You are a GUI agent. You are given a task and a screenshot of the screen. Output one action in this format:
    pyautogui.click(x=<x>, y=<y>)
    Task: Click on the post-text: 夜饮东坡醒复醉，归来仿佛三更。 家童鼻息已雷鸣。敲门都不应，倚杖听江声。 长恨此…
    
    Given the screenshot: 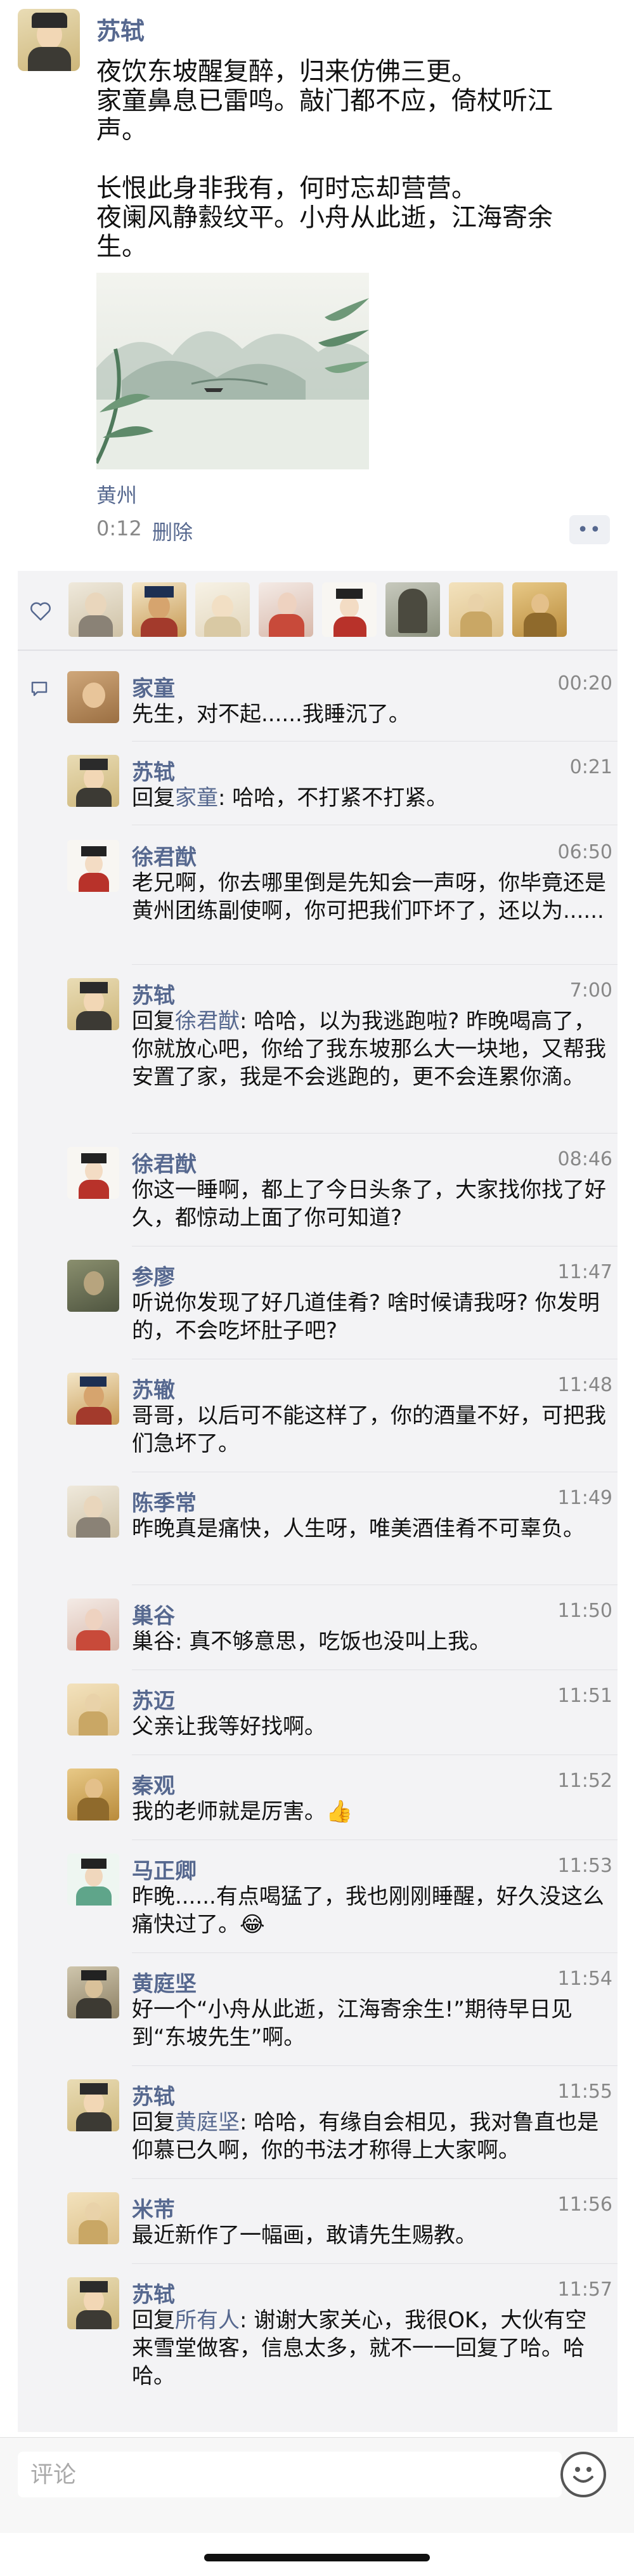 What is the action you would take?
    pyautogui.click(x=324, y=159)
    